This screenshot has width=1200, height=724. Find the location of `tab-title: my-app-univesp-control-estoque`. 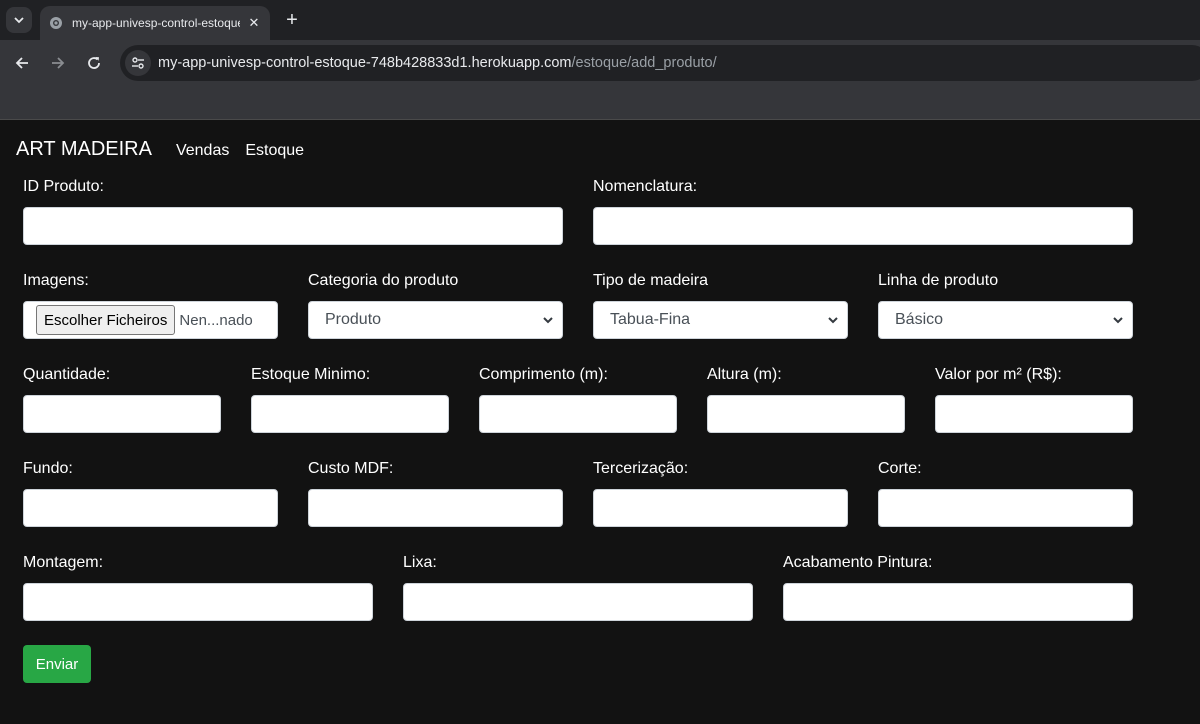

tab-title: my-app-univesp-control-estoque is located at coordinates (156, 23).